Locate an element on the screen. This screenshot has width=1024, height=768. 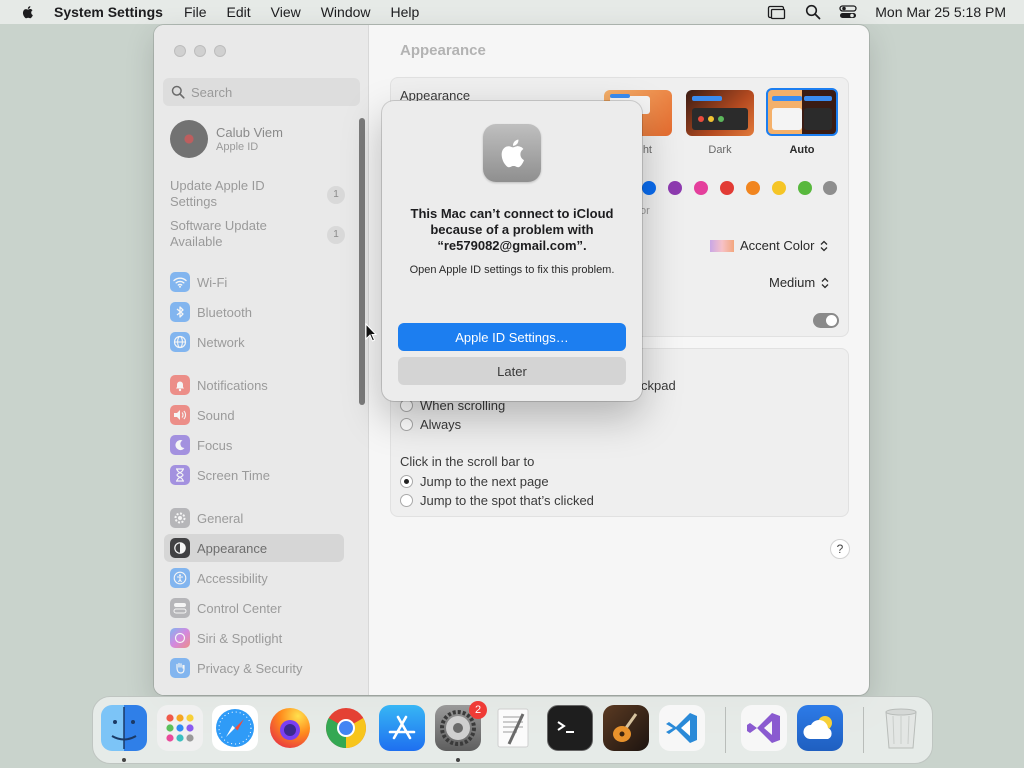
dock-item-launchpad is located at coordinates (180, 728).